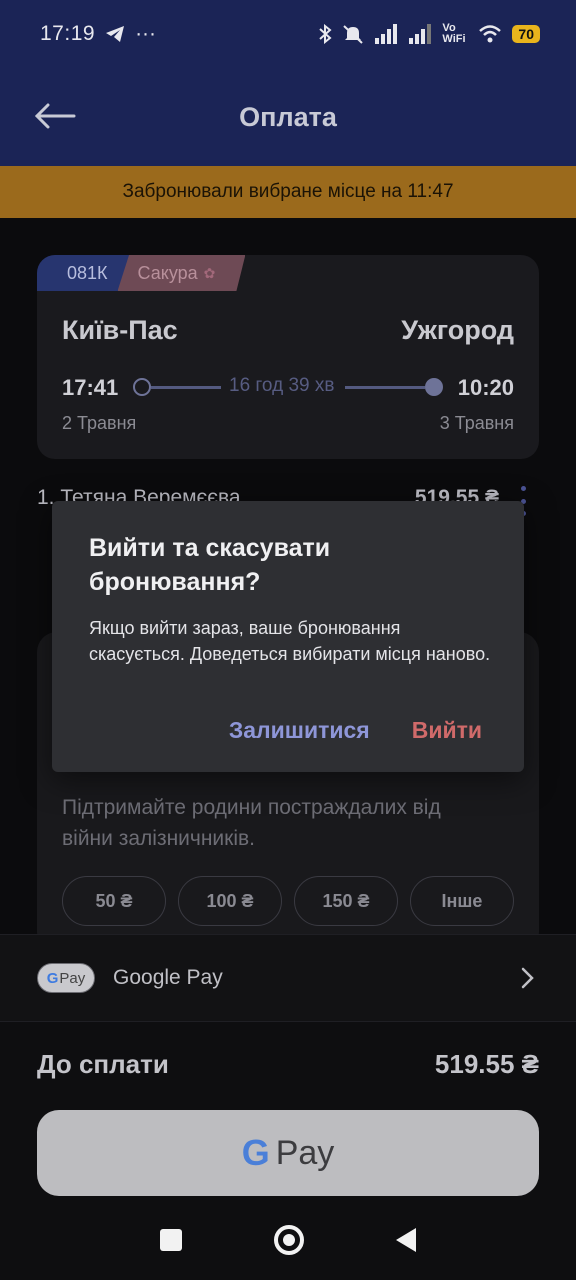  Describe the element at coordinates (288, 192) in the screenshot. I see `reservation-notice: Забронювали вибране місце на 11:47` at that location.